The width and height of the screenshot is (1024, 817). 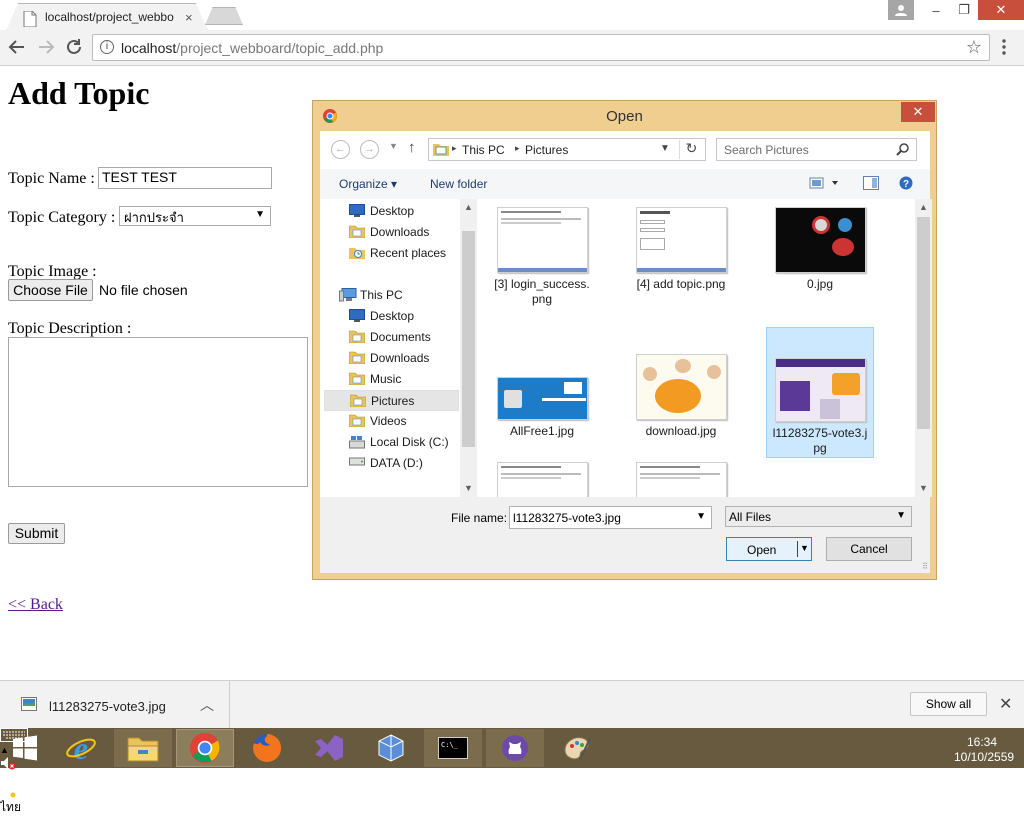 What do you see at coordinates (984, 757) in the screenshot?
I see `clock-date: 10/10/2559` at bounding box center [984, 757].